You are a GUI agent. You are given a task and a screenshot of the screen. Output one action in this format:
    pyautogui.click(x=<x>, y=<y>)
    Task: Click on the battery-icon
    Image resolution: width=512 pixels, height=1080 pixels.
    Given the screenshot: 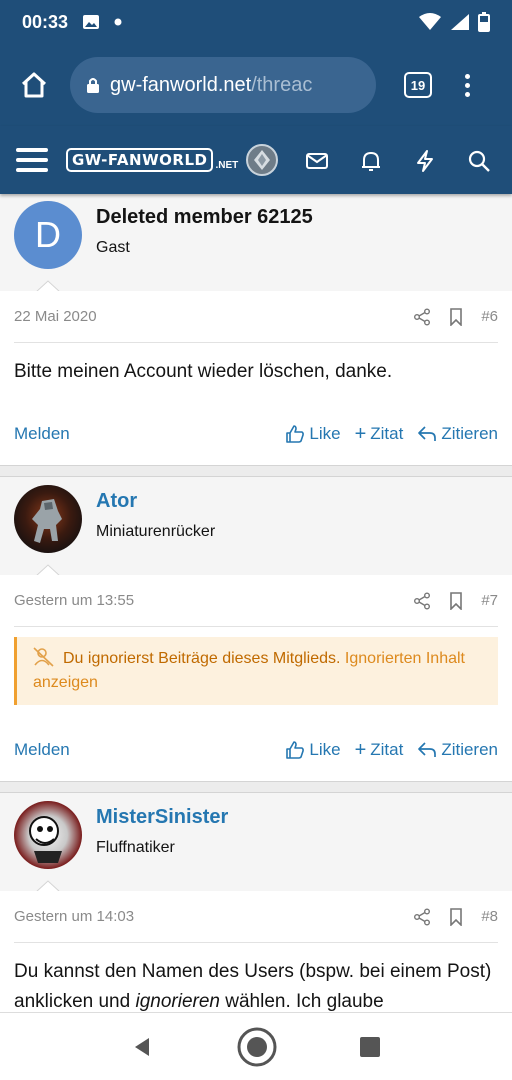 What is the action you would take?
    pyautogui.click(x=484, y=22)
    